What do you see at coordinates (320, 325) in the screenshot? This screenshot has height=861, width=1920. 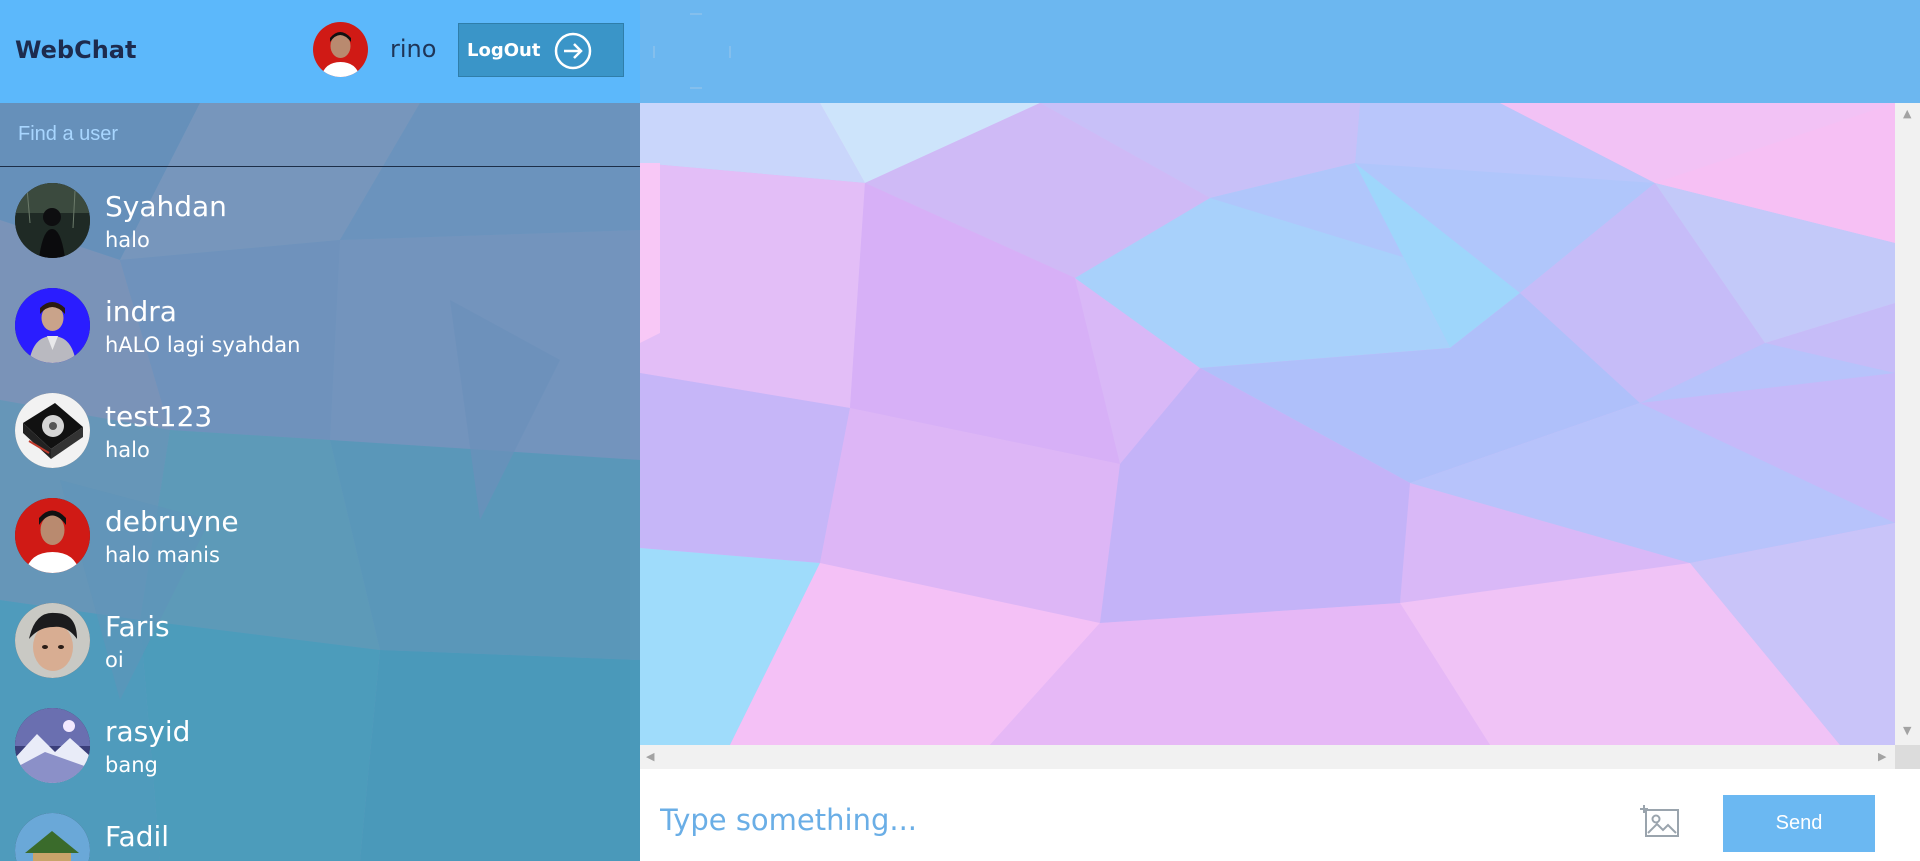 I see `user-item-indra: indra hALO lagi syahdan` at bounding box center [320, 325].